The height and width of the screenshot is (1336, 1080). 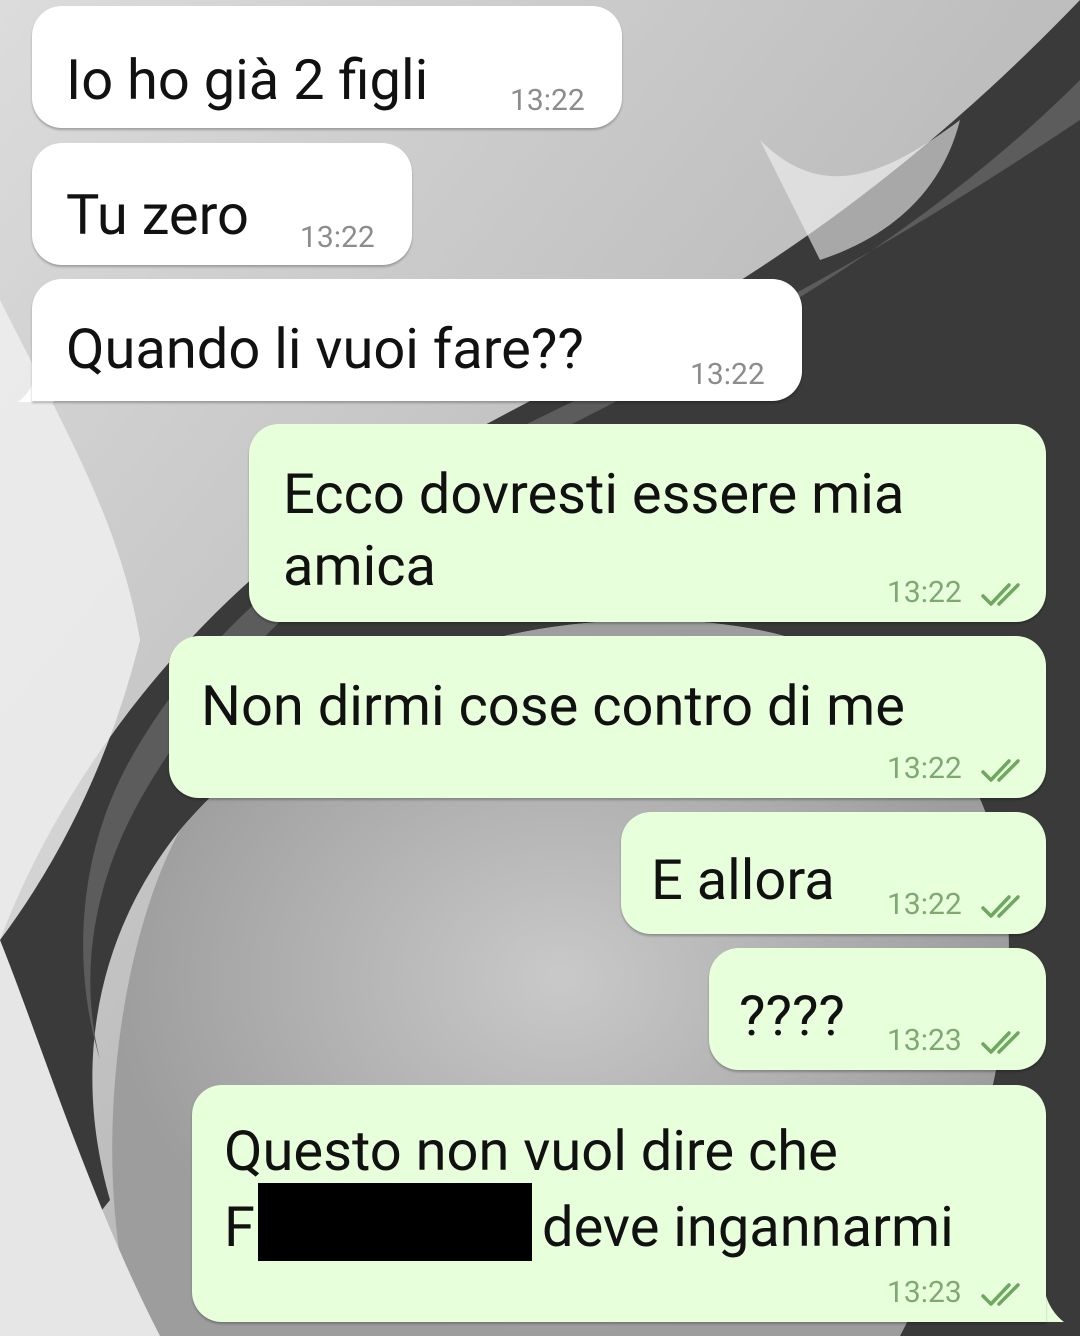 I want to click on redacted-name-block, so click(x=395, y=1222).